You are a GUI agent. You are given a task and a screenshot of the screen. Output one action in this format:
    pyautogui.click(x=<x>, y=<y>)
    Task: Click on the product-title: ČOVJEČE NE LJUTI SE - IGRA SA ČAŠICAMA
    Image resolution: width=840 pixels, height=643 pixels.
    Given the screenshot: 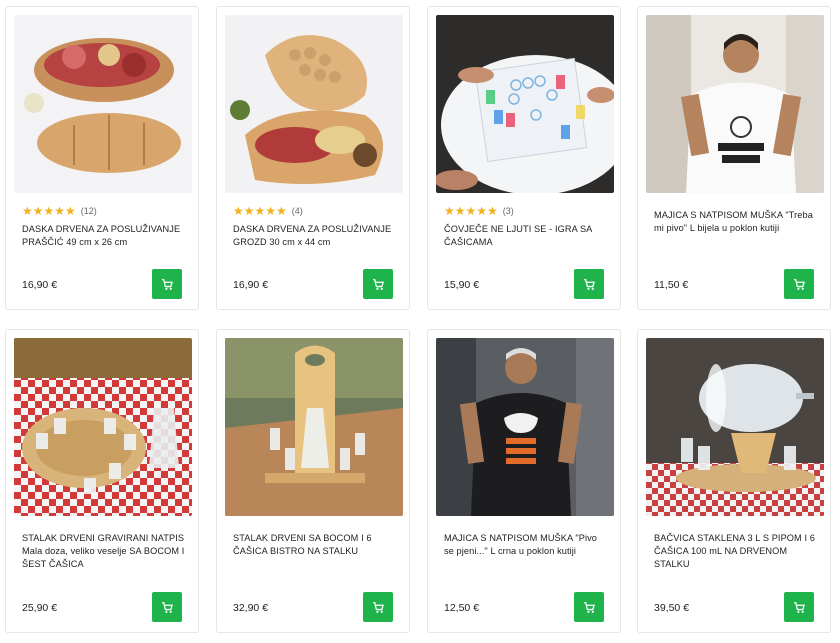 What is the action you would take?
    pyautogui.click(x=526, y=236)
    